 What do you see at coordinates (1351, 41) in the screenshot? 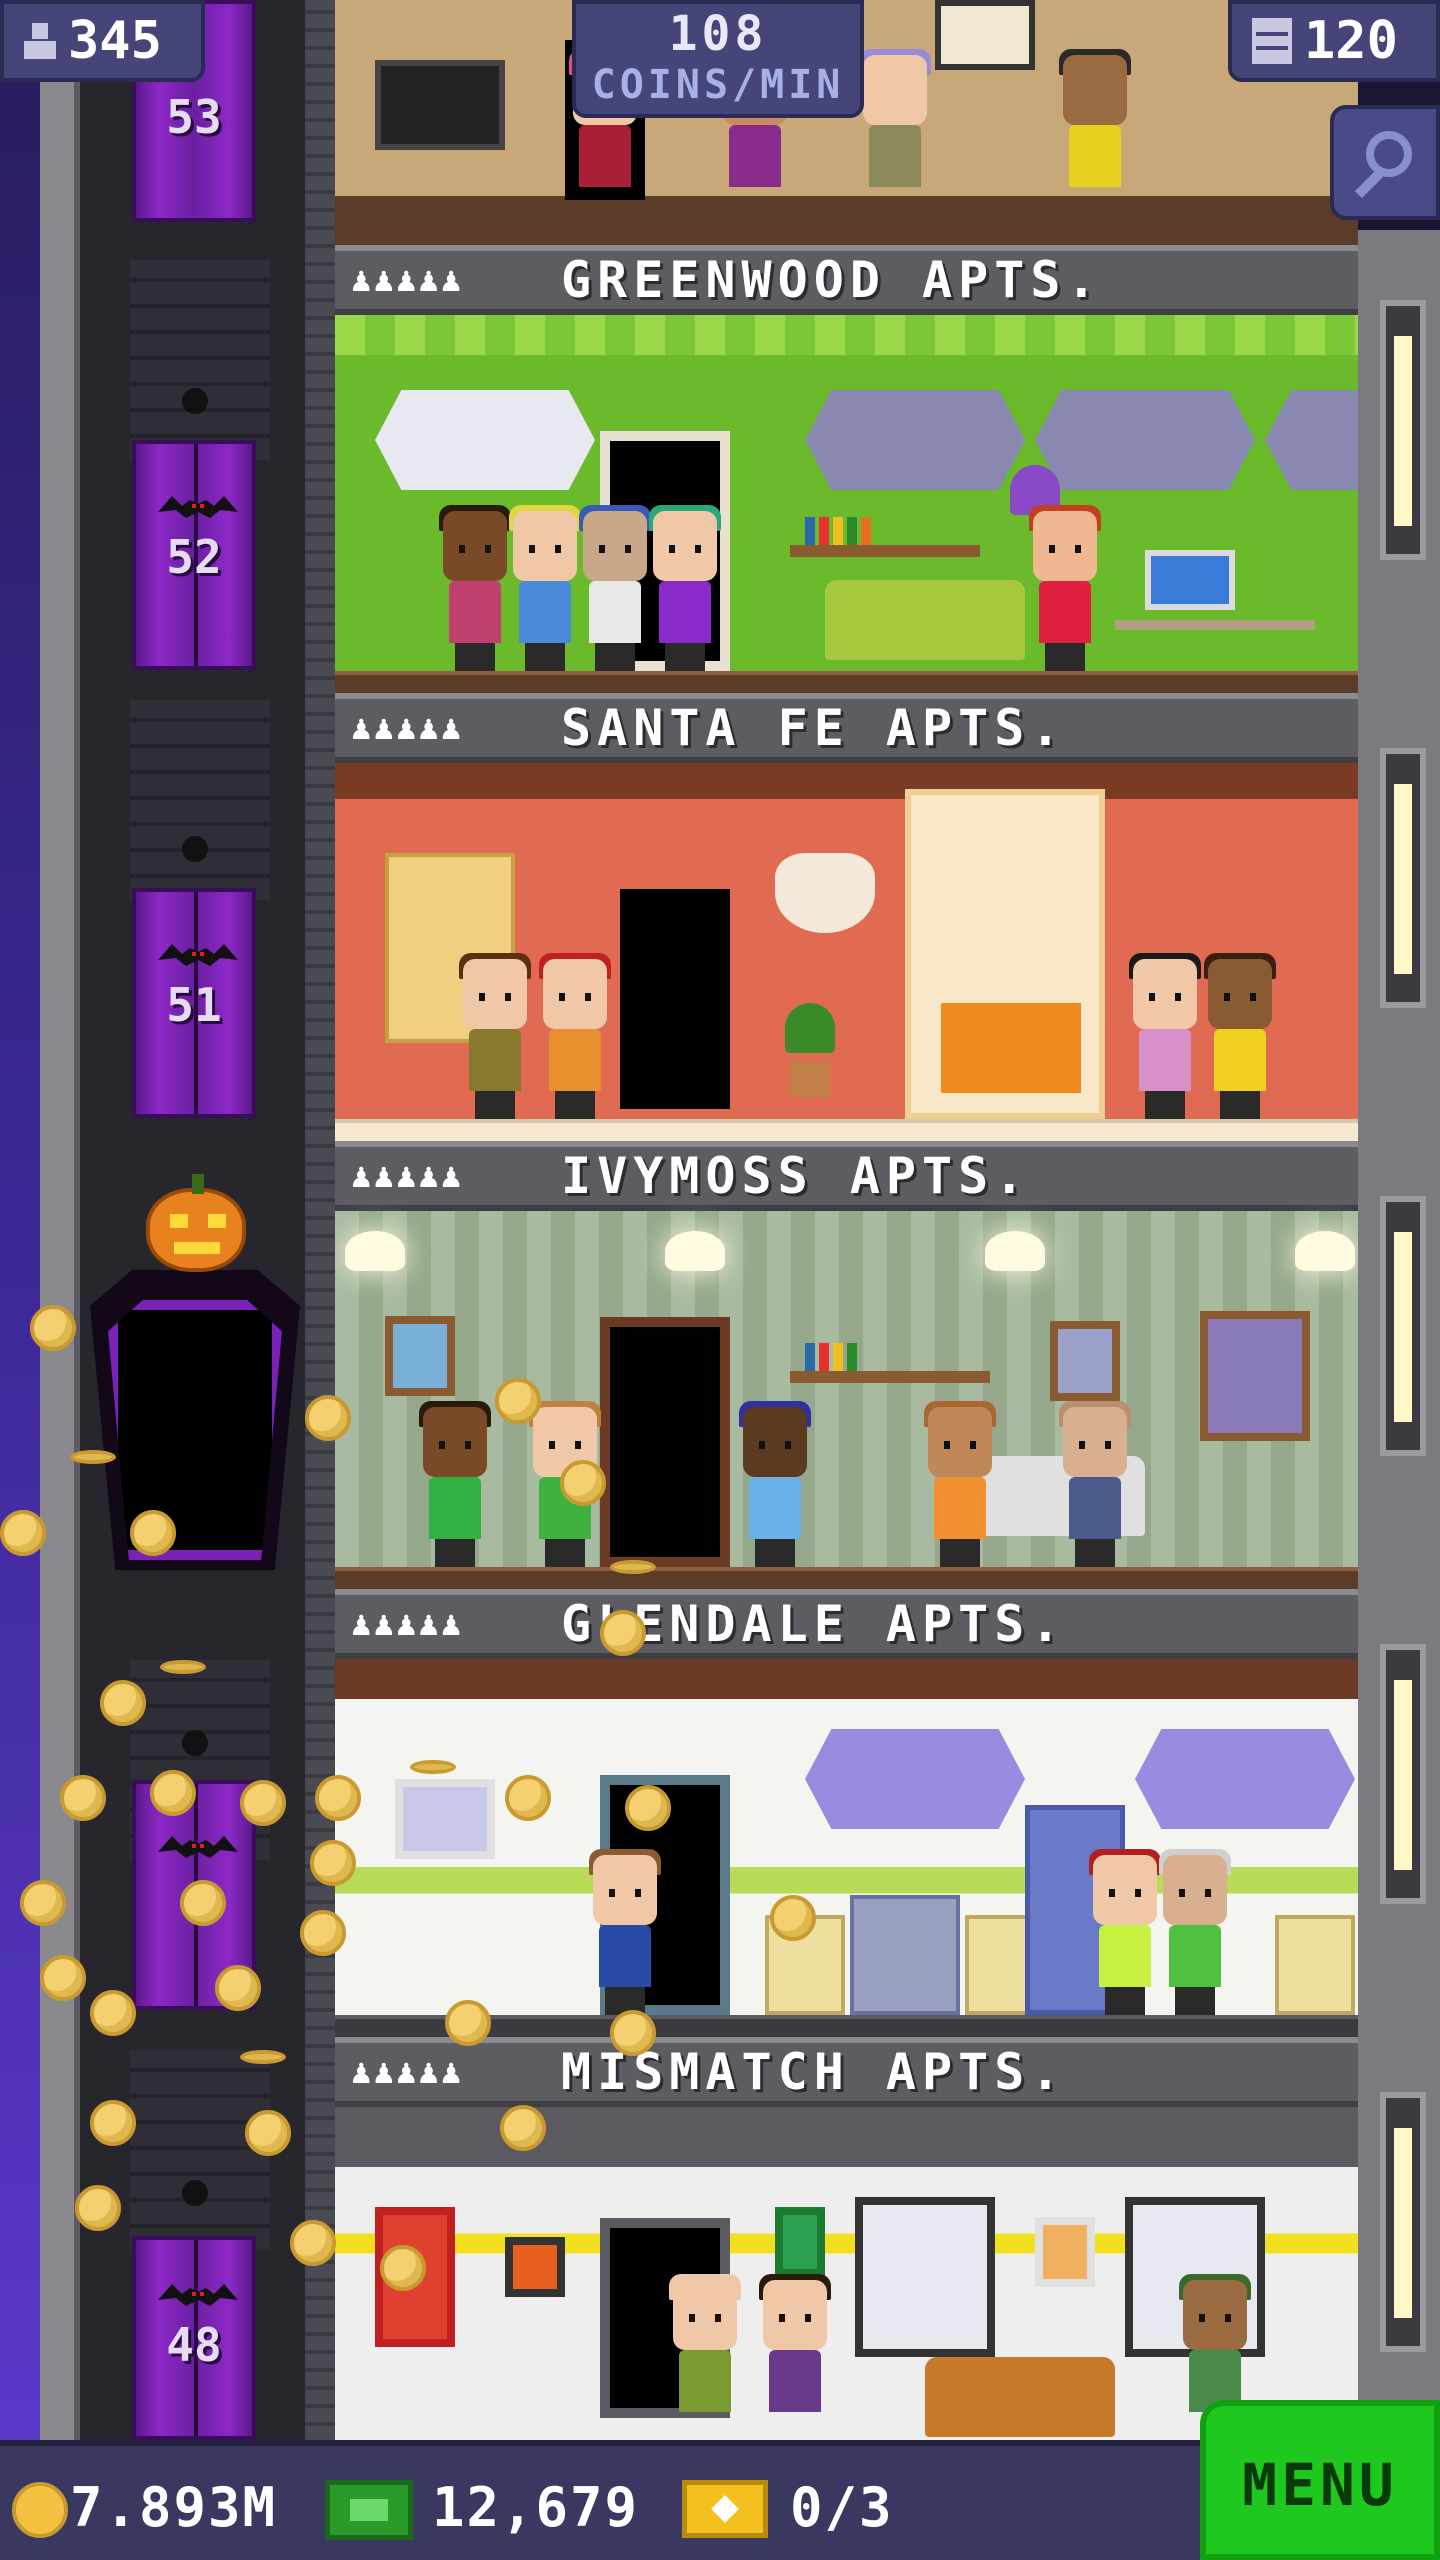
I see `floor-count-value: 120` at bounding box center [1351, 41].